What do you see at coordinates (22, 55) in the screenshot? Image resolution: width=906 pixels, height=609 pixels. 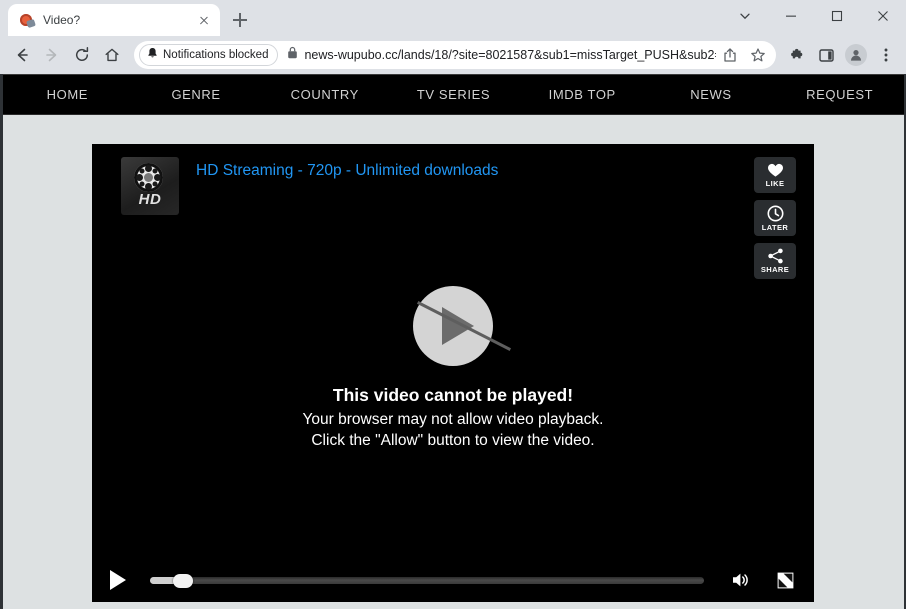 I see `back-arrow-icon` at bounding box center [22, 55].